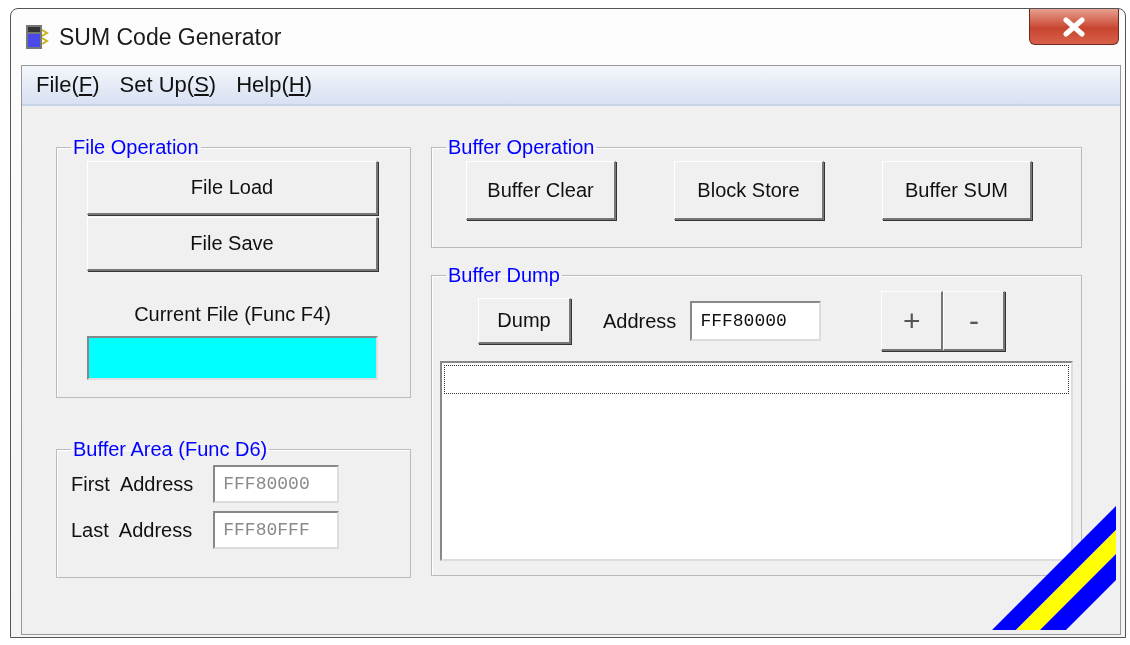 This screenshot has width=1130, height=645. Describe the element at coordinates (37, 37) in the screenshot. I see `calculator-icon` at that location.